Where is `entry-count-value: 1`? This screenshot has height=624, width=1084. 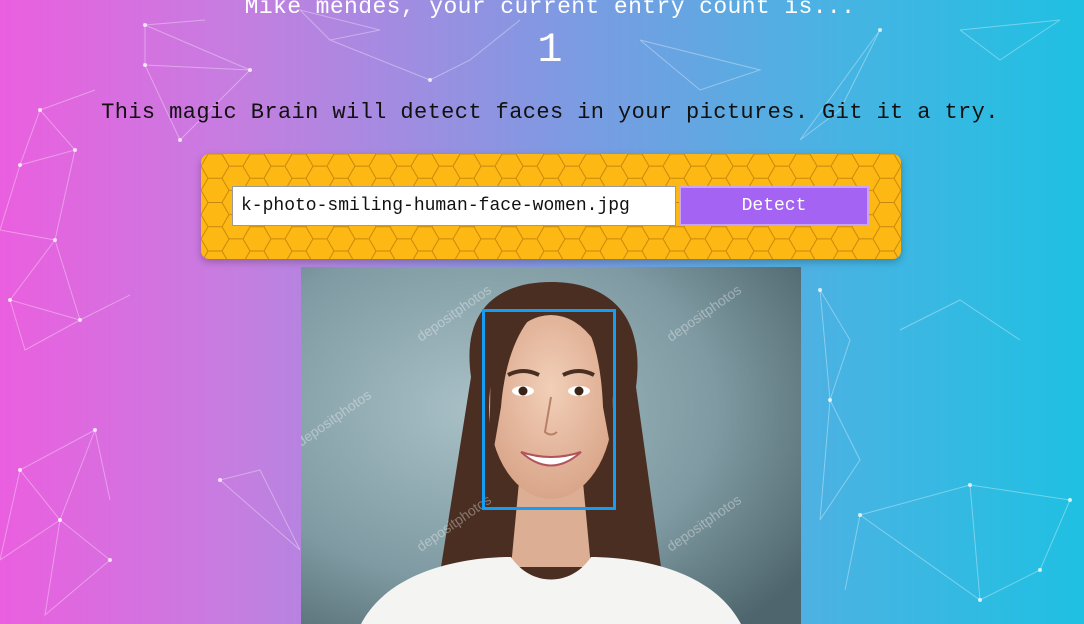 entry-count-value: 1 is located at coordinates (550, 50).